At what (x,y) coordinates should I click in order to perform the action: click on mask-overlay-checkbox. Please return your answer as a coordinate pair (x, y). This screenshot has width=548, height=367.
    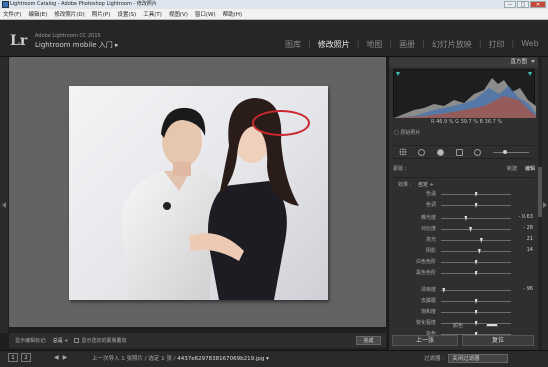
    Looking at the image, I should click on (77, 340).